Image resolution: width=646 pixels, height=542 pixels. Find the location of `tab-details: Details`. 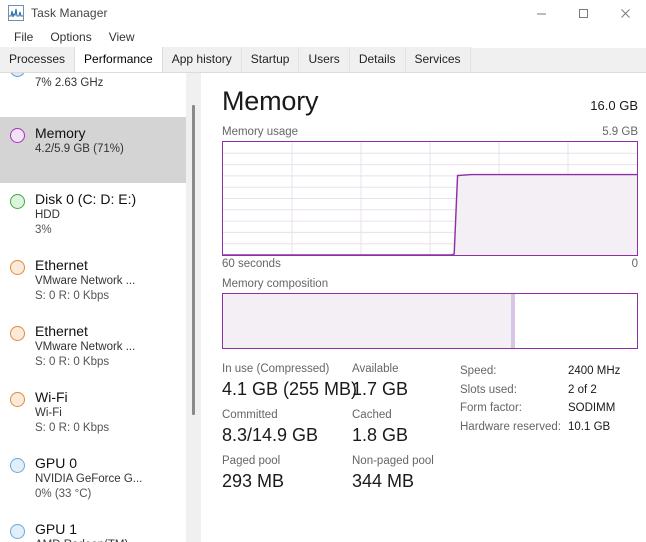

tab-details: Details is located at coordinates (377, 59).